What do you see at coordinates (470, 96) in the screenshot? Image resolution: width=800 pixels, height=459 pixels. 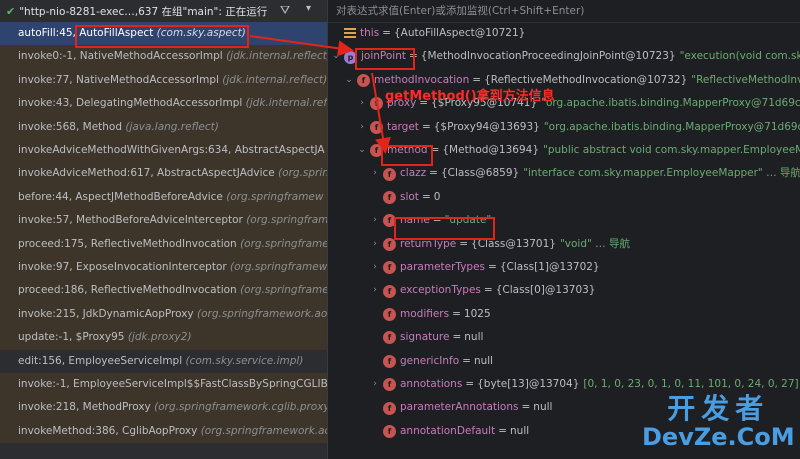 I see `annotation-label: getMethod()拿到方法信息` at bounding box center [470, 96].